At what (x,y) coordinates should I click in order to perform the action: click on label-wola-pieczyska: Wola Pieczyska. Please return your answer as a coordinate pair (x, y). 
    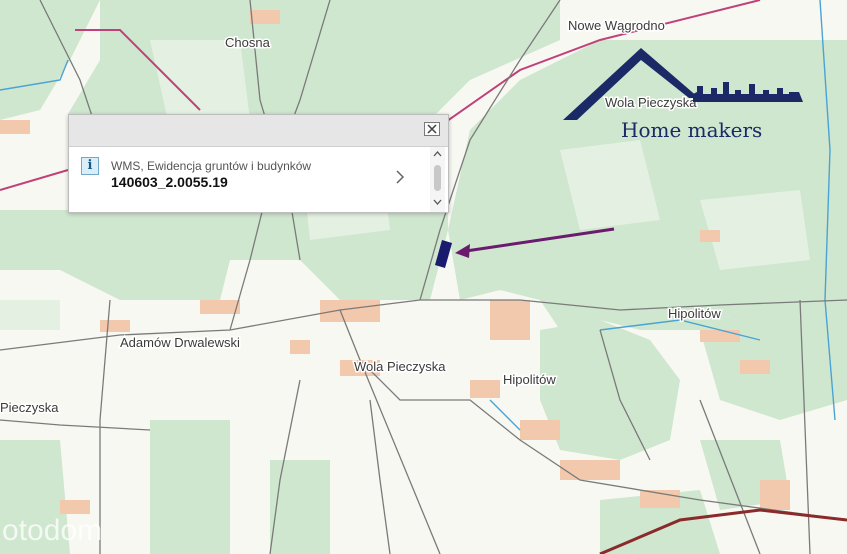
    Looking at the image, I should click on (400, 366).